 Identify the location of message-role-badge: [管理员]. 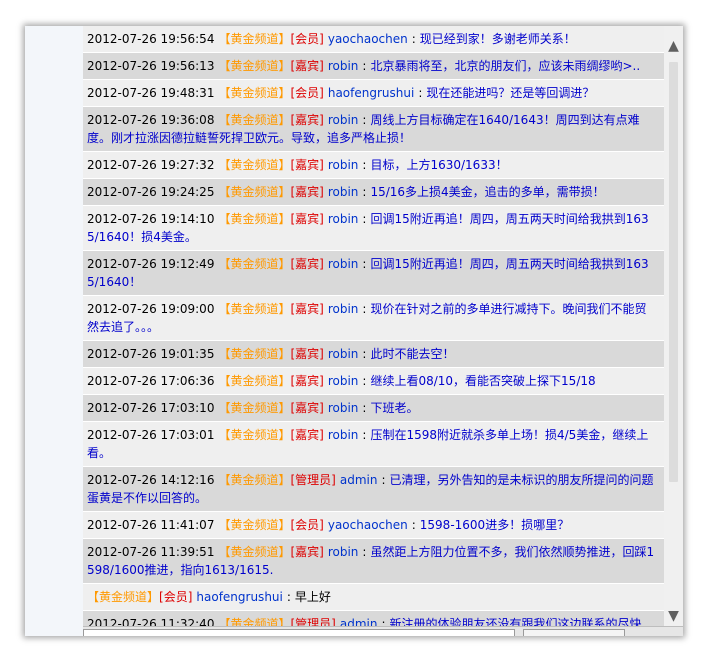
(313, 480).